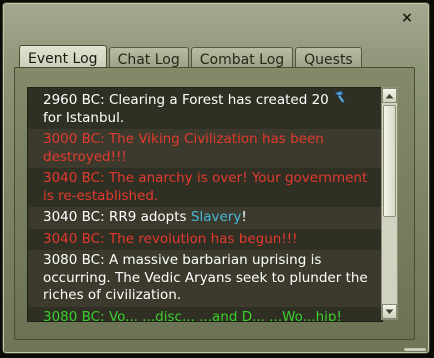 The height and width of the screenshot is (358, 434). I want to click on scroll-up-button, so click(389, 95).